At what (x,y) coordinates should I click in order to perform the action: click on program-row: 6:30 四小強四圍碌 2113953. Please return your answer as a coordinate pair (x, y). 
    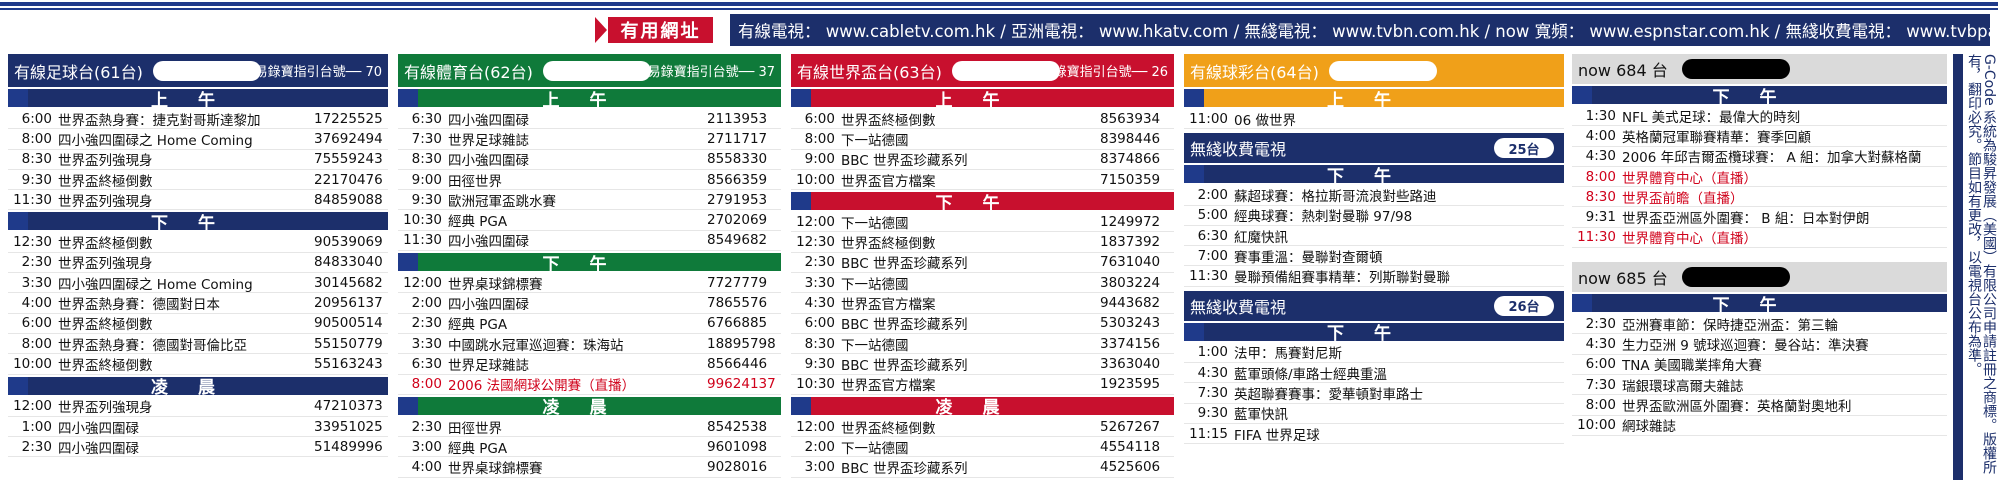
    Looking at the image, I should click on (589, 119).